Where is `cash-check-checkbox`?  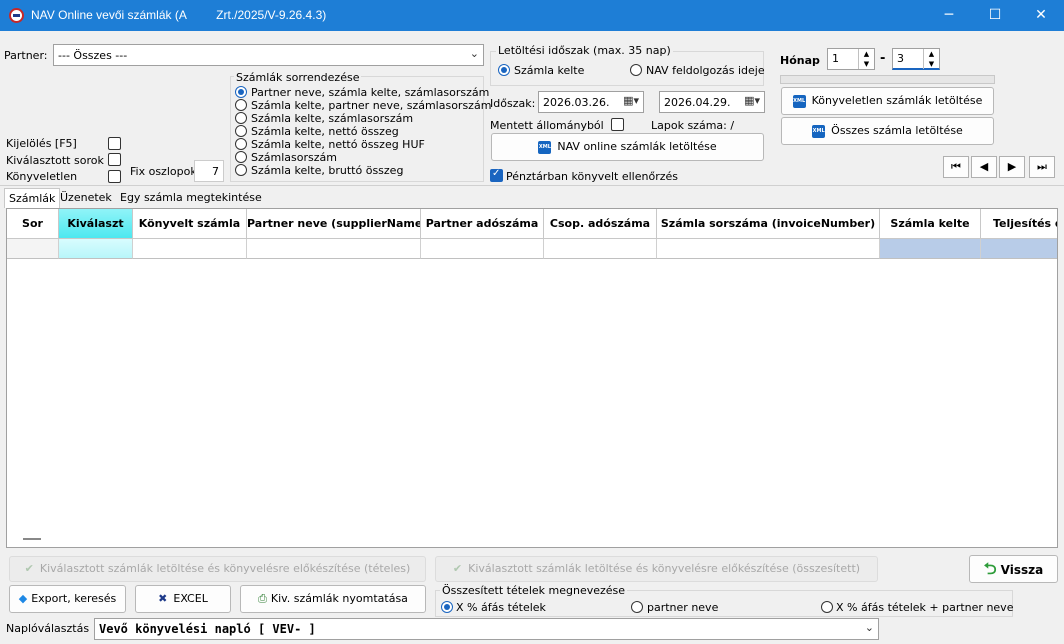
cash-check-checkbox is located at coordinates (496, 175).